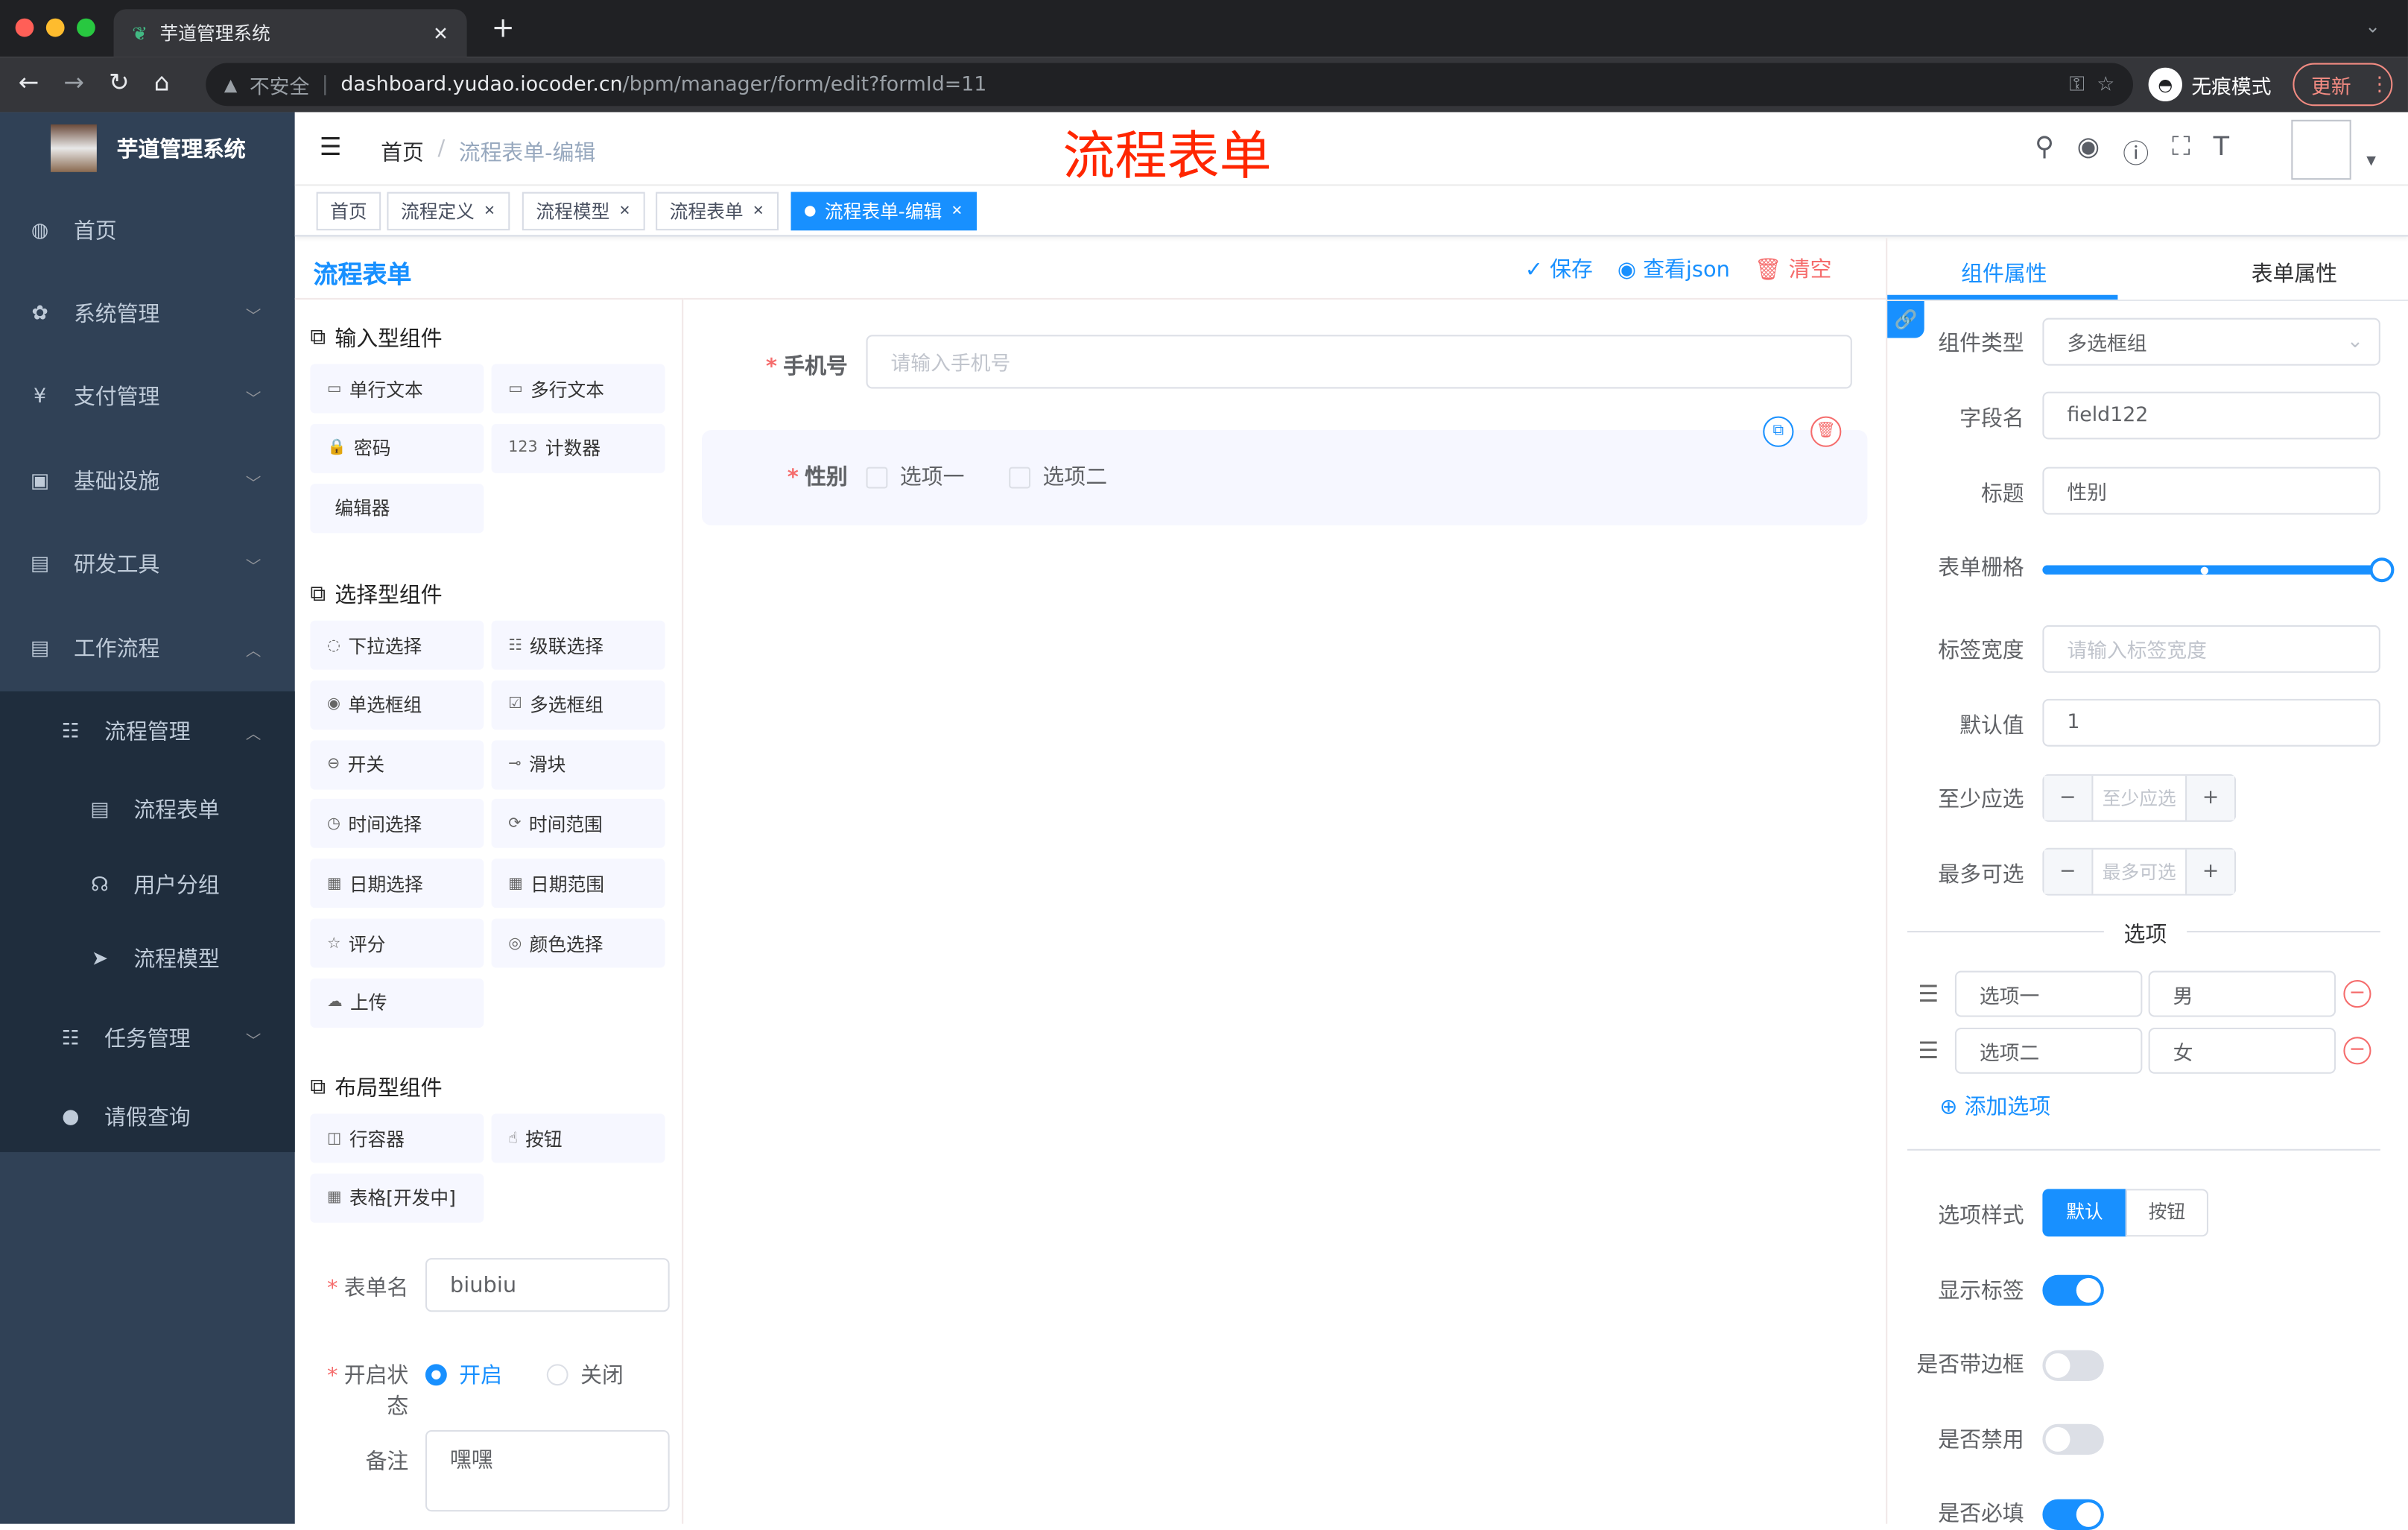 The width and height of the screenshot is (2408, 1530). Describe the element at coordinates (2211, 722) in the screenshot. I see `default-input: 1` at that location.